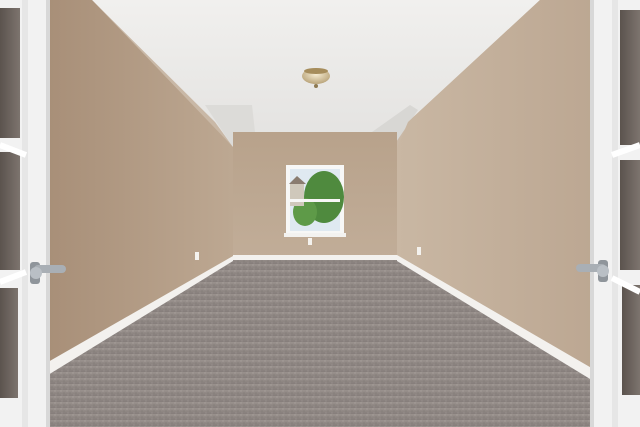 The height and width of the screenshot is (427, 640). I want to click on window, so click(315, 201).